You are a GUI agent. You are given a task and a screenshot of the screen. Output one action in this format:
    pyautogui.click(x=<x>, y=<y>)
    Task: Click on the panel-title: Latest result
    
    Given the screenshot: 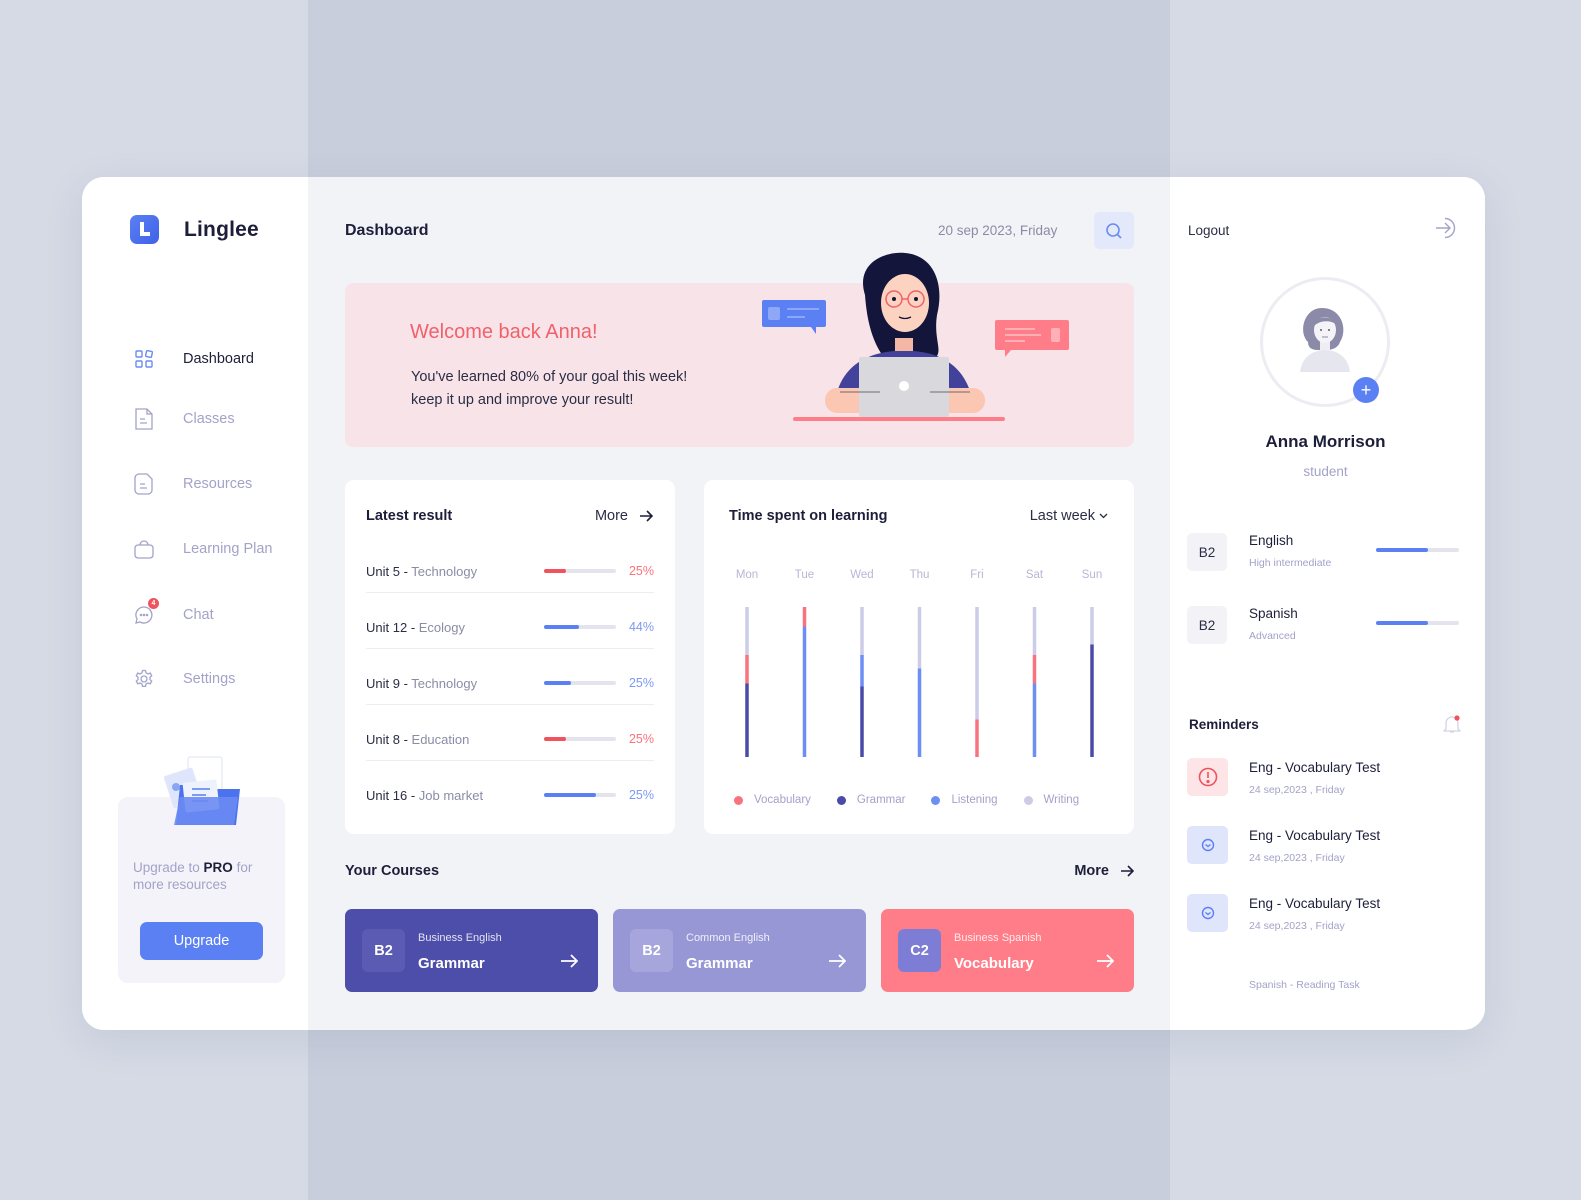 What is the action you would take?
    pyautogui.click(x=409, y=516)
    